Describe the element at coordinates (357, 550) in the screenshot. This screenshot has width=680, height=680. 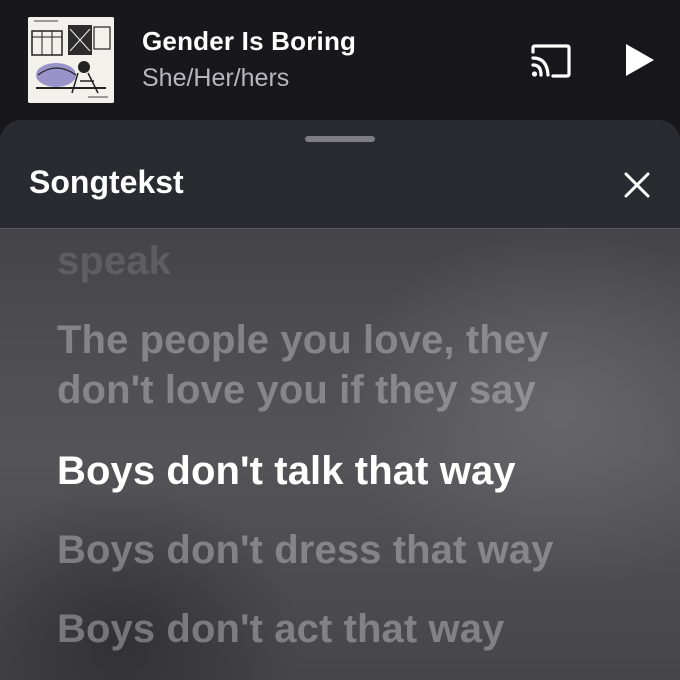
I see `lyric-line: Boys don't dress that way` at that location.